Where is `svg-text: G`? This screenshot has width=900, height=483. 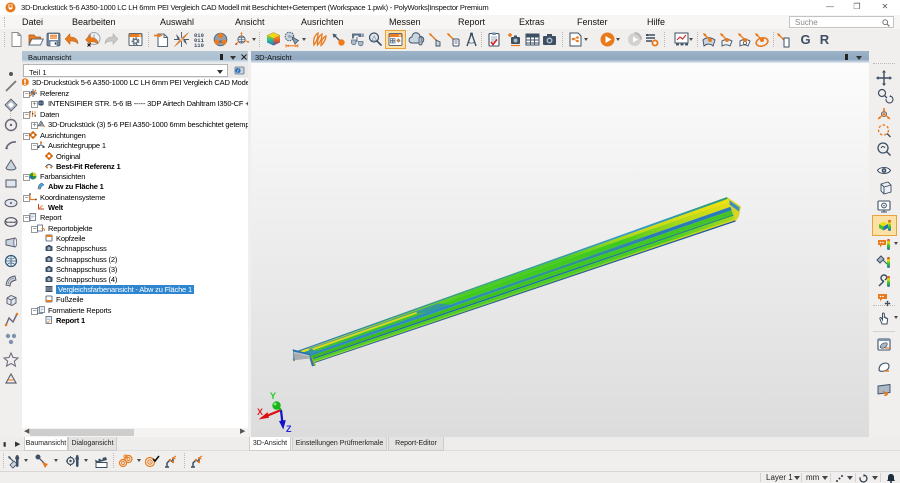 svg-text: G is located at coordinates (805, 39).